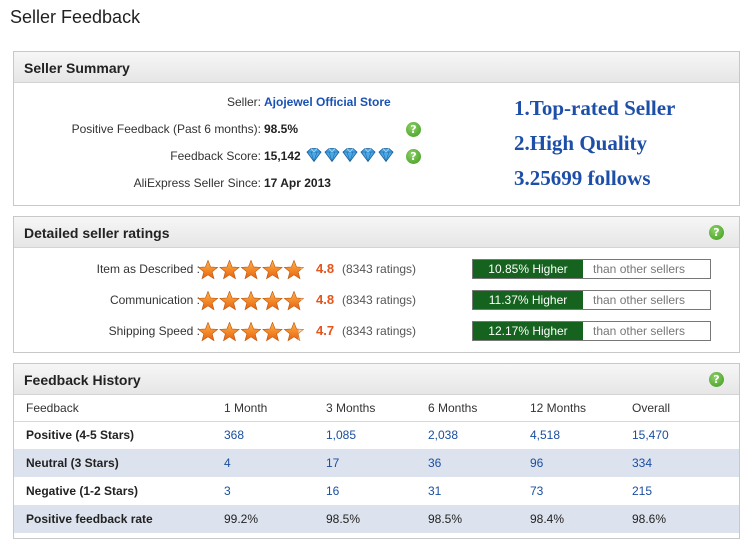 The image size is (750, 550). I want to click on feedback-score-value: 15,142, so click(330, 157).